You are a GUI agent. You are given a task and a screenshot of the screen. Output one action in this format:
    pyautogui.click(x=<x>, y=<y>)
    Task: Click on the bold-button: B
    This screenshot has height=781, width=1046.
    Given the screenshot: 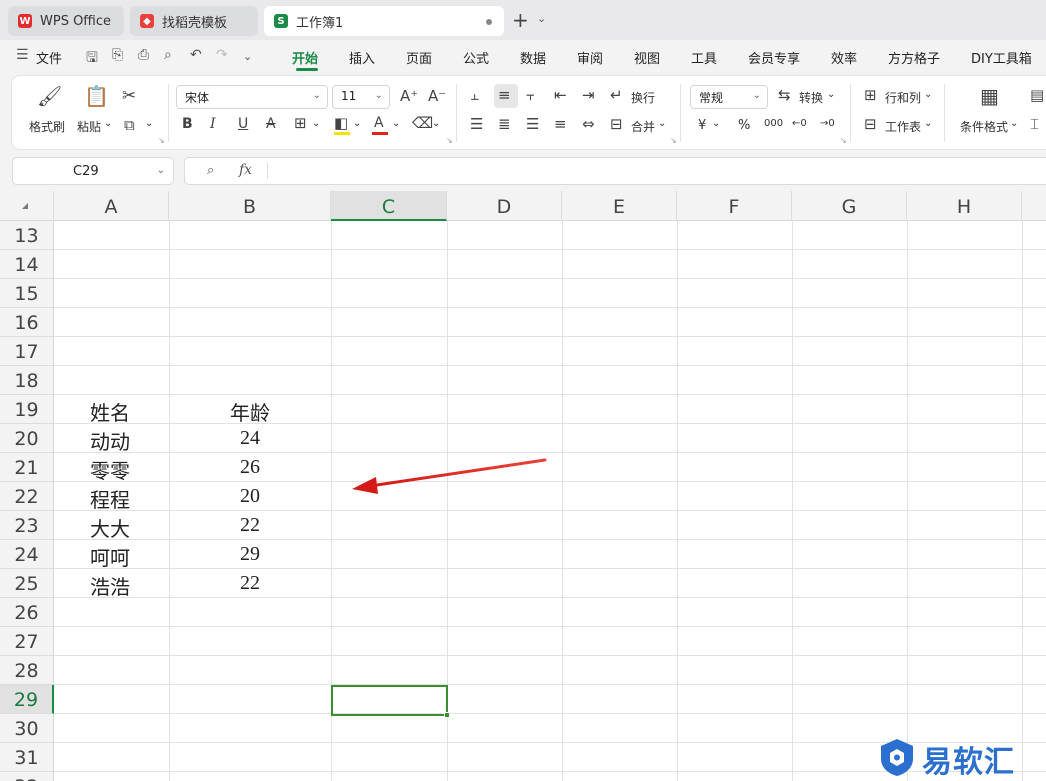 What is the action you would take?
    pyautogui.click(x=187, y=124)
    